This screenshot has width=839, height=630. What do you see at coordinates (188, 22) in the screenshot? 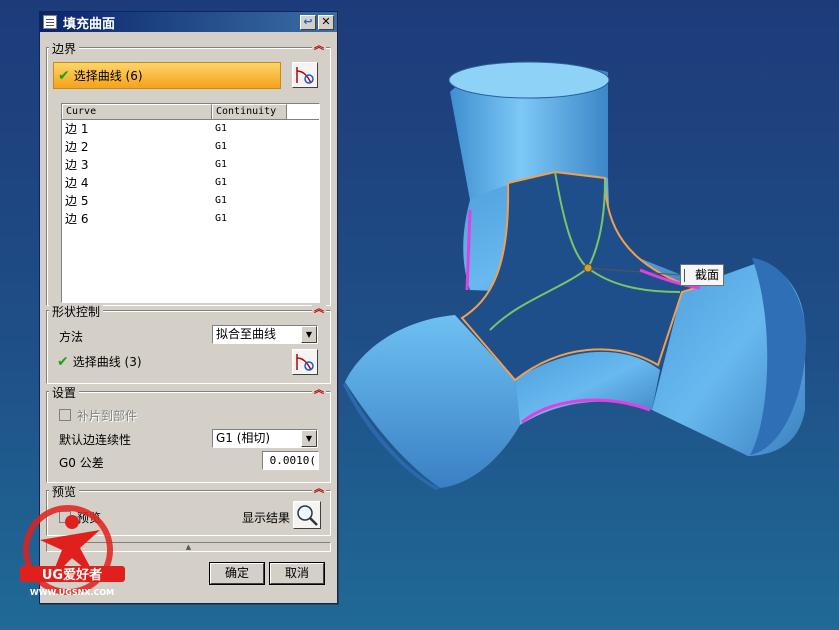
I see `dialog-titlebar: 填充曲面 ↩ ✕` at bounding box center [188, 22].